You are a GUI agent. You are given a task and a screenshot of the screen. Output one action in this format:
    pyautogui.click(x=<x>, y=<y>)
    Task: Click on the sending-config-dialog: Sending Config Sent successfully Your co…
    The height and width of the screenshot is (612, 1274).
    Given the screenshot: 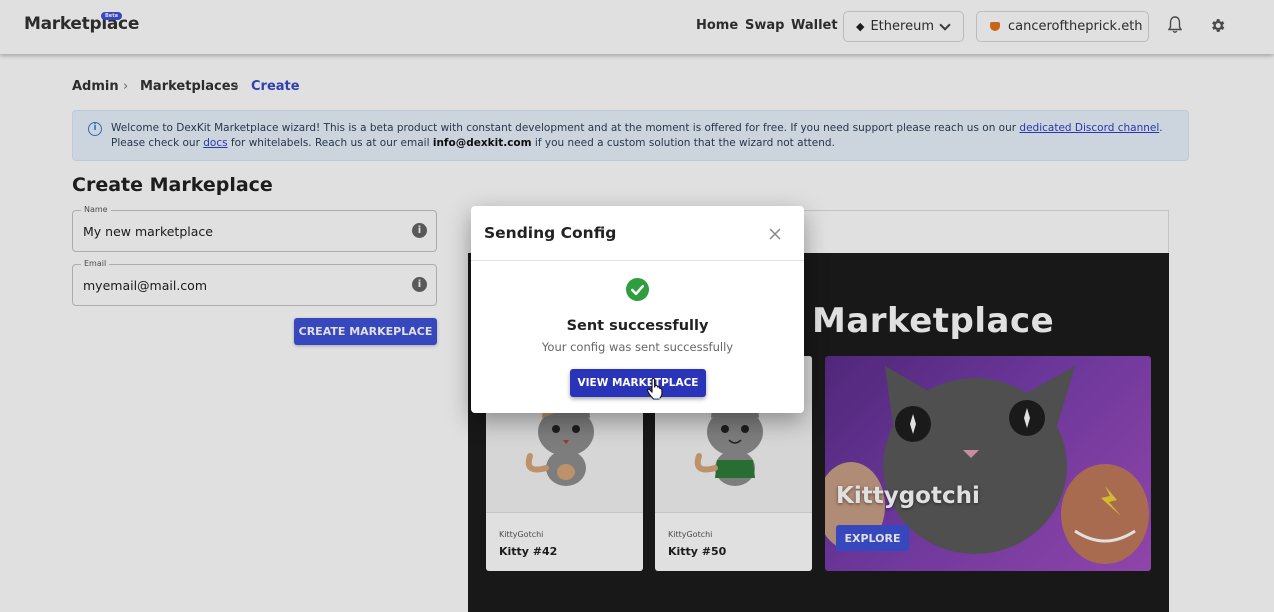 What is the action you would take?
    pyautogui.click(x=637, y=309)
    